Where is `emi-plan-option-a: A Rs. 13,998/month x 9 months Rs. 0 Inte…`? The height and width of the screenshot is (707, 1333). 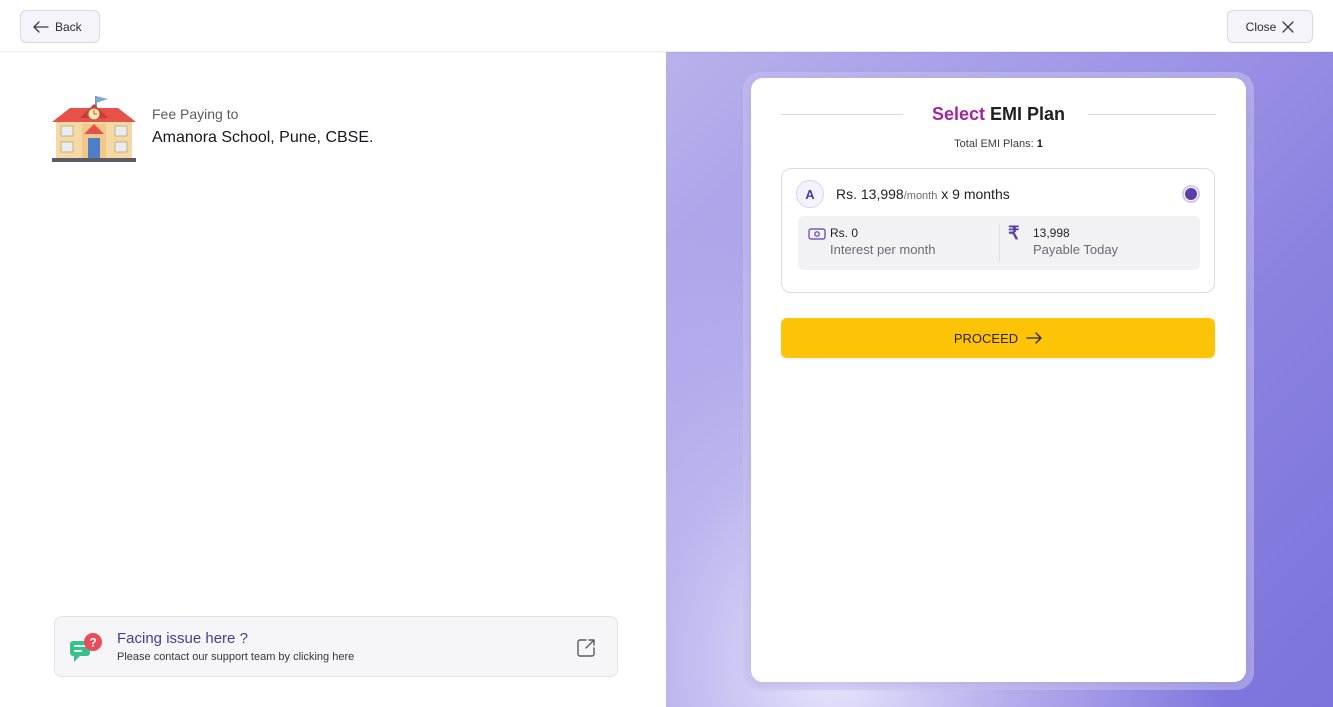 emi-plan-option-a: A Rs. 13,998/month x 9 months Rs. 0 Inte… is located at coordinates (998, 230).